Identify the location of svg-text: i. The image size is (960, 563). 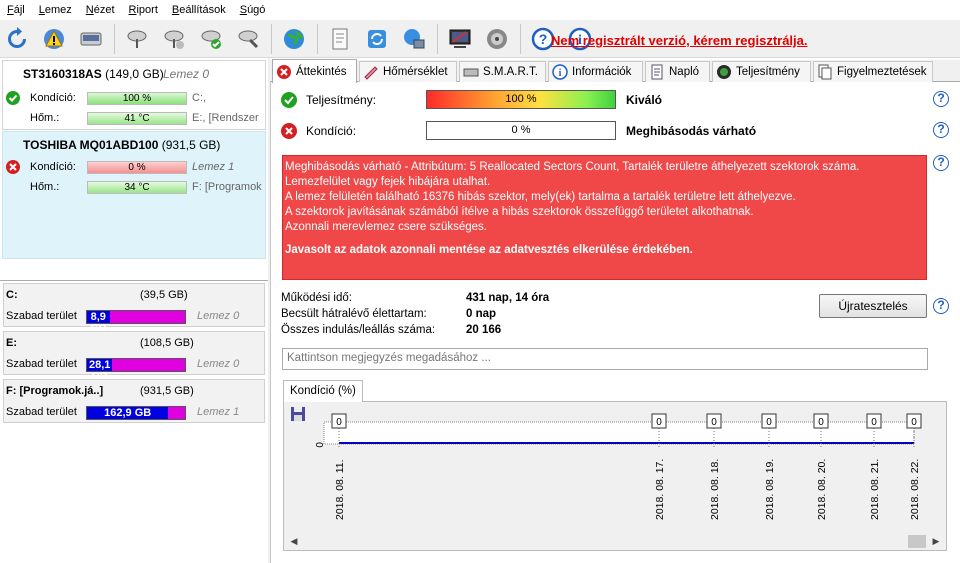
(560, 73).